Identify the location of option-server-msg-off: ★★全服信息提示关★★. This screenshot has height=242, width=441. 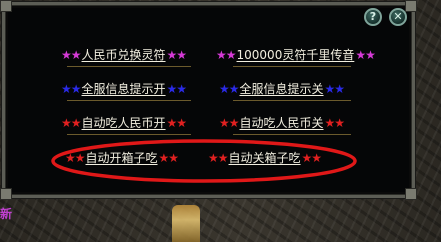
(282, 89).